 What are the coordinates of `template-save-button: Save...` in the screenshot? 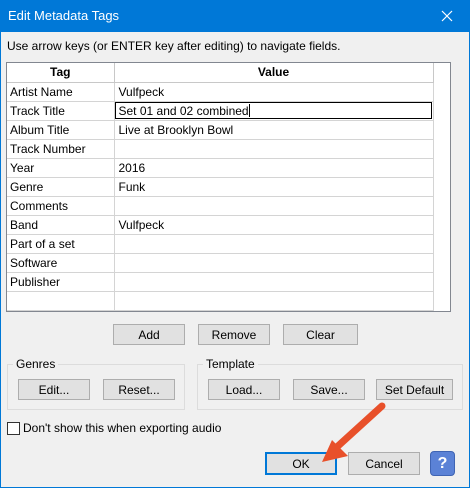 It's located at (329, 389).